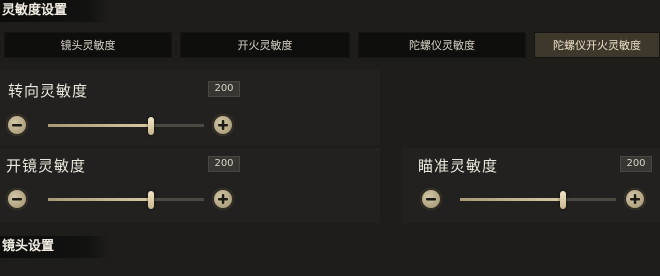 The height and width of the screenshot is (276, 660). What do you see at coordinates (511, 199) in the screenshot?
I see `slider-fill-aim` at bounding box center [511, 199].